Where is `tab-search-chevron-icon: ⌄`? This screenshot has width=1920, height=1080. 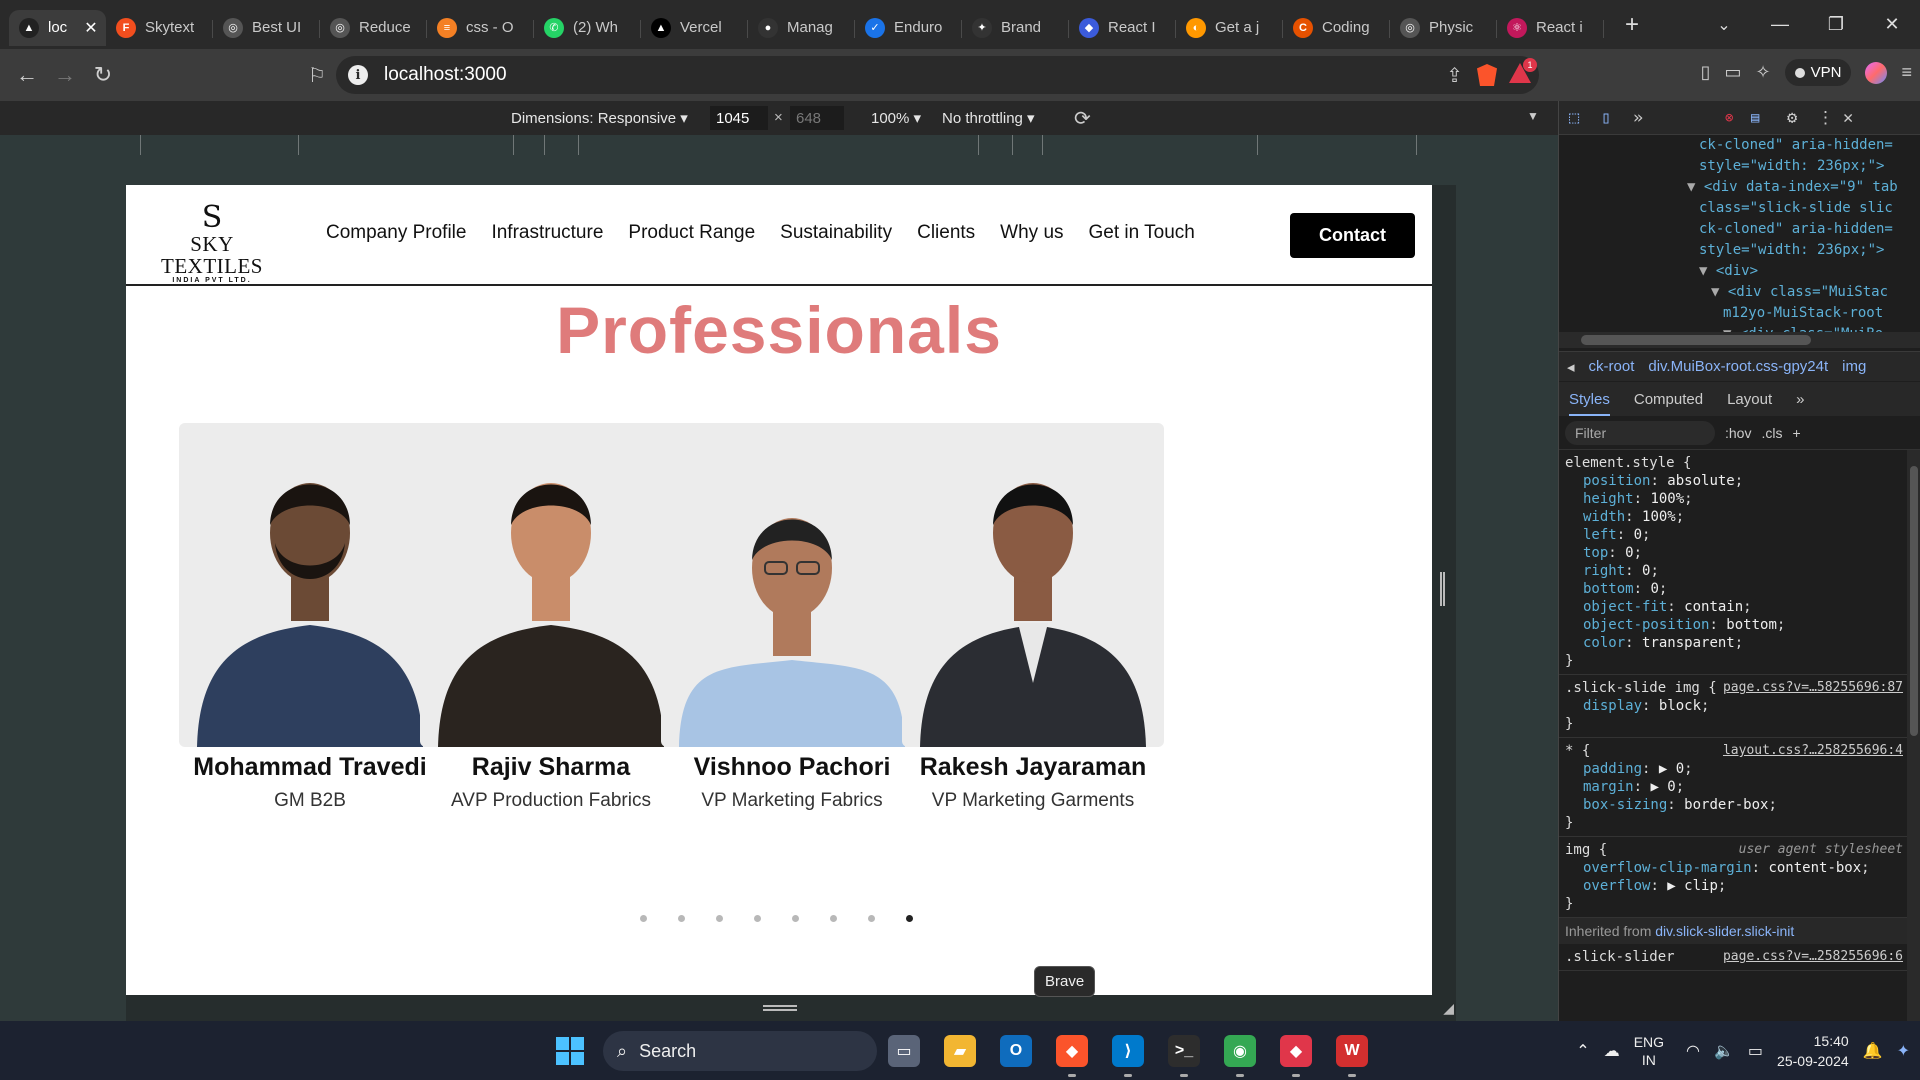
tab-search-chevron-icon: ⌄ is located at coordinates (1724, 25).